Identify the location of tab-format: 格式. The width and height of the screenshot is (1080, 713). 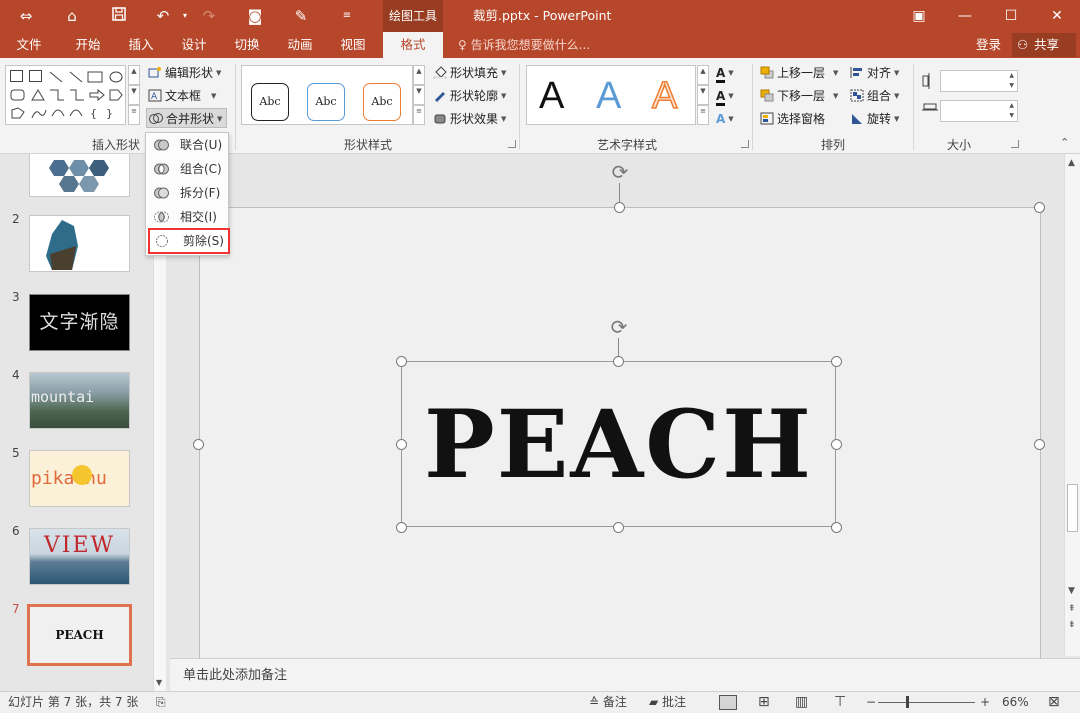
(413, 45).